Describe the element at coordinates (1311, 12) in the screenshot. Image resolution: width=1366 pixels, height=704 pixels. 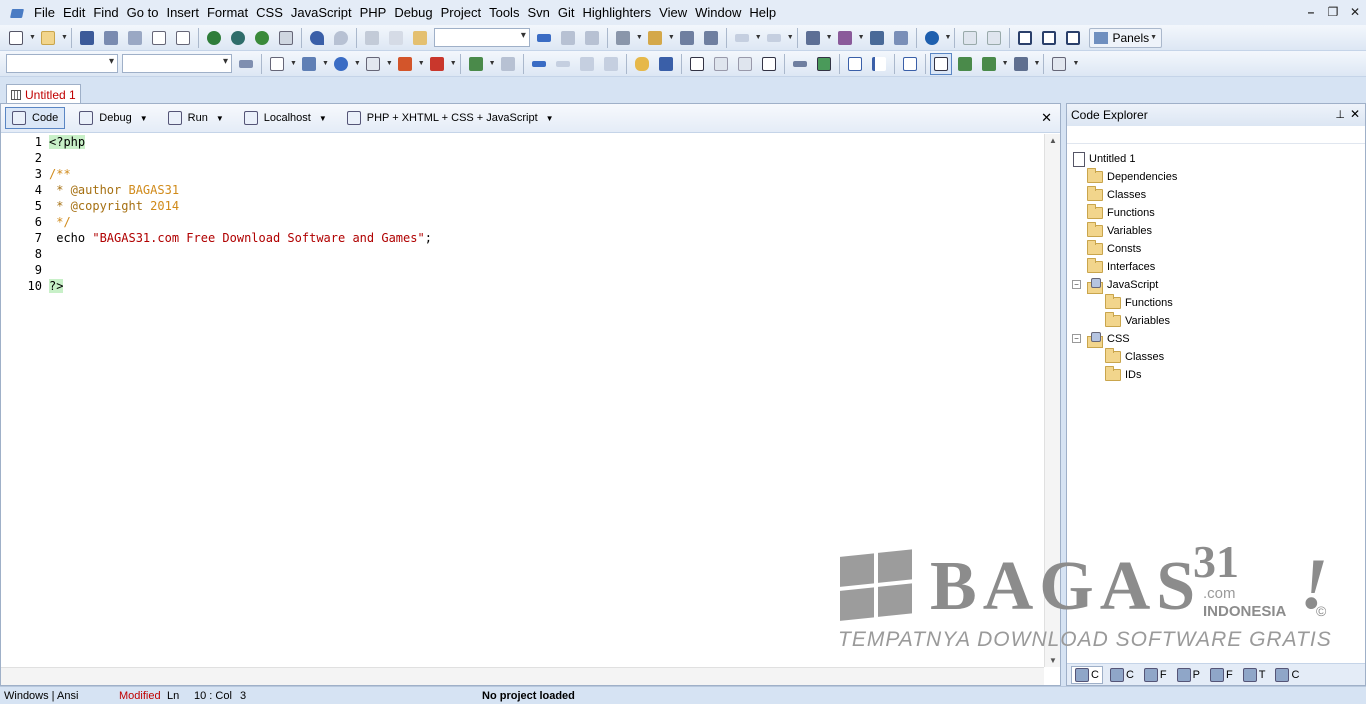
I see `minimize-button: –` at that location.